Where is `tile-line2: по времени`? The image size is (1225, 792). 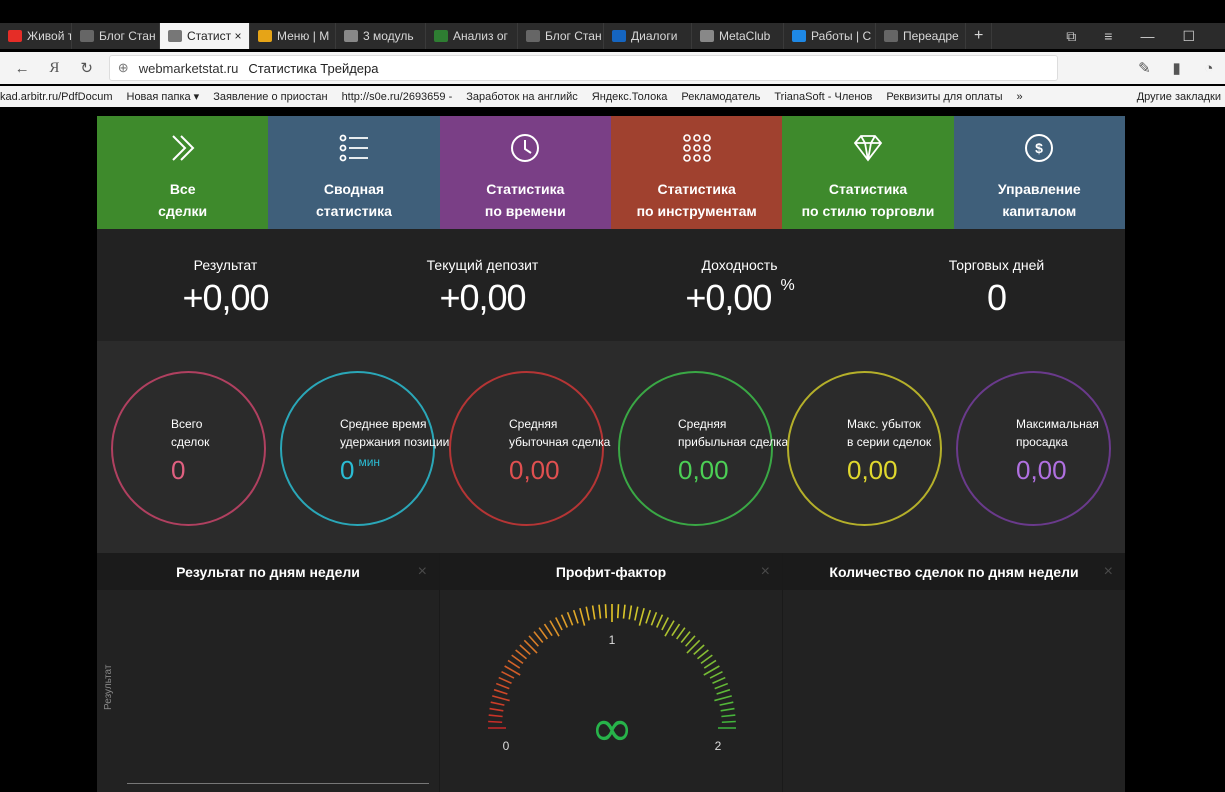 tile-line2: по времени is located at coordinates (525, 211).